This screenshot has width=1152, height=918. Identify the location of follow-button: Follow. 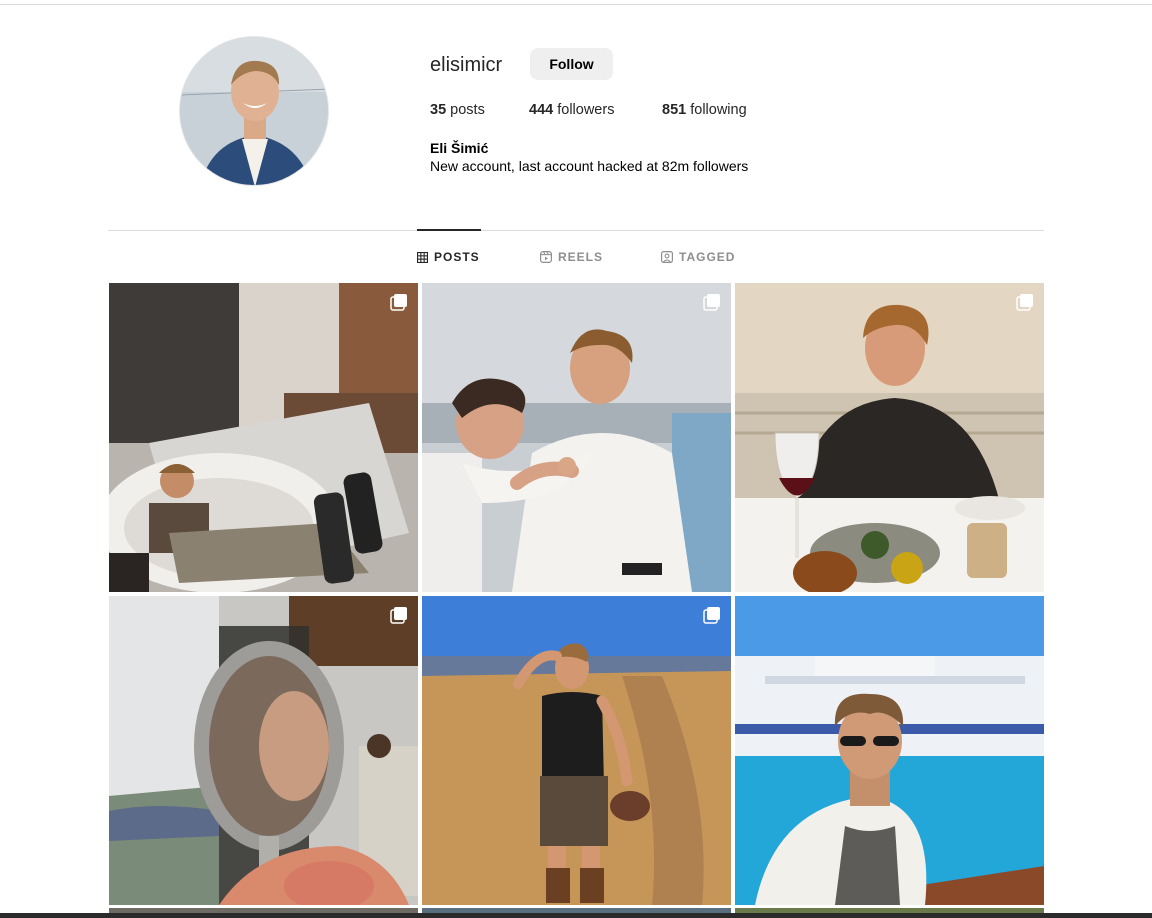
(571, 64).